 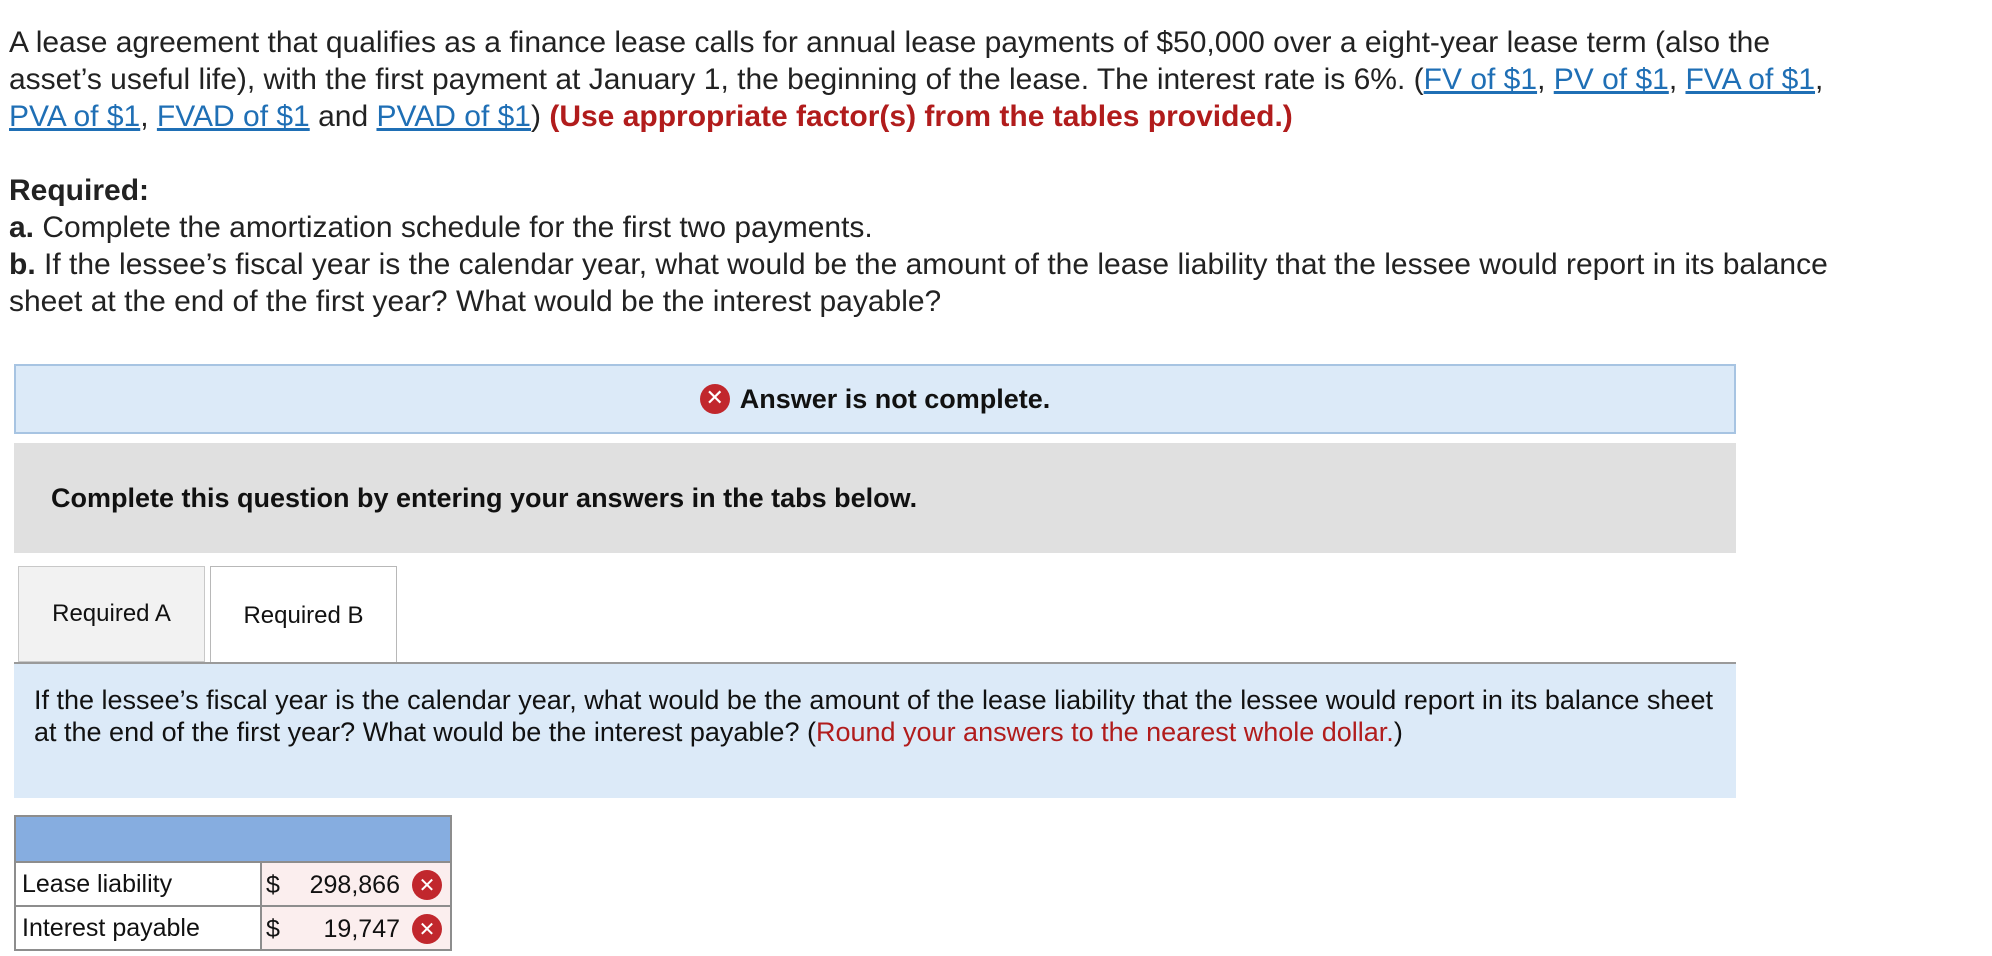 What do you see at coordinates (74, 116) in the screenshot?
I see `link-pva: PVA of $1` at bounding box center [74, 116].